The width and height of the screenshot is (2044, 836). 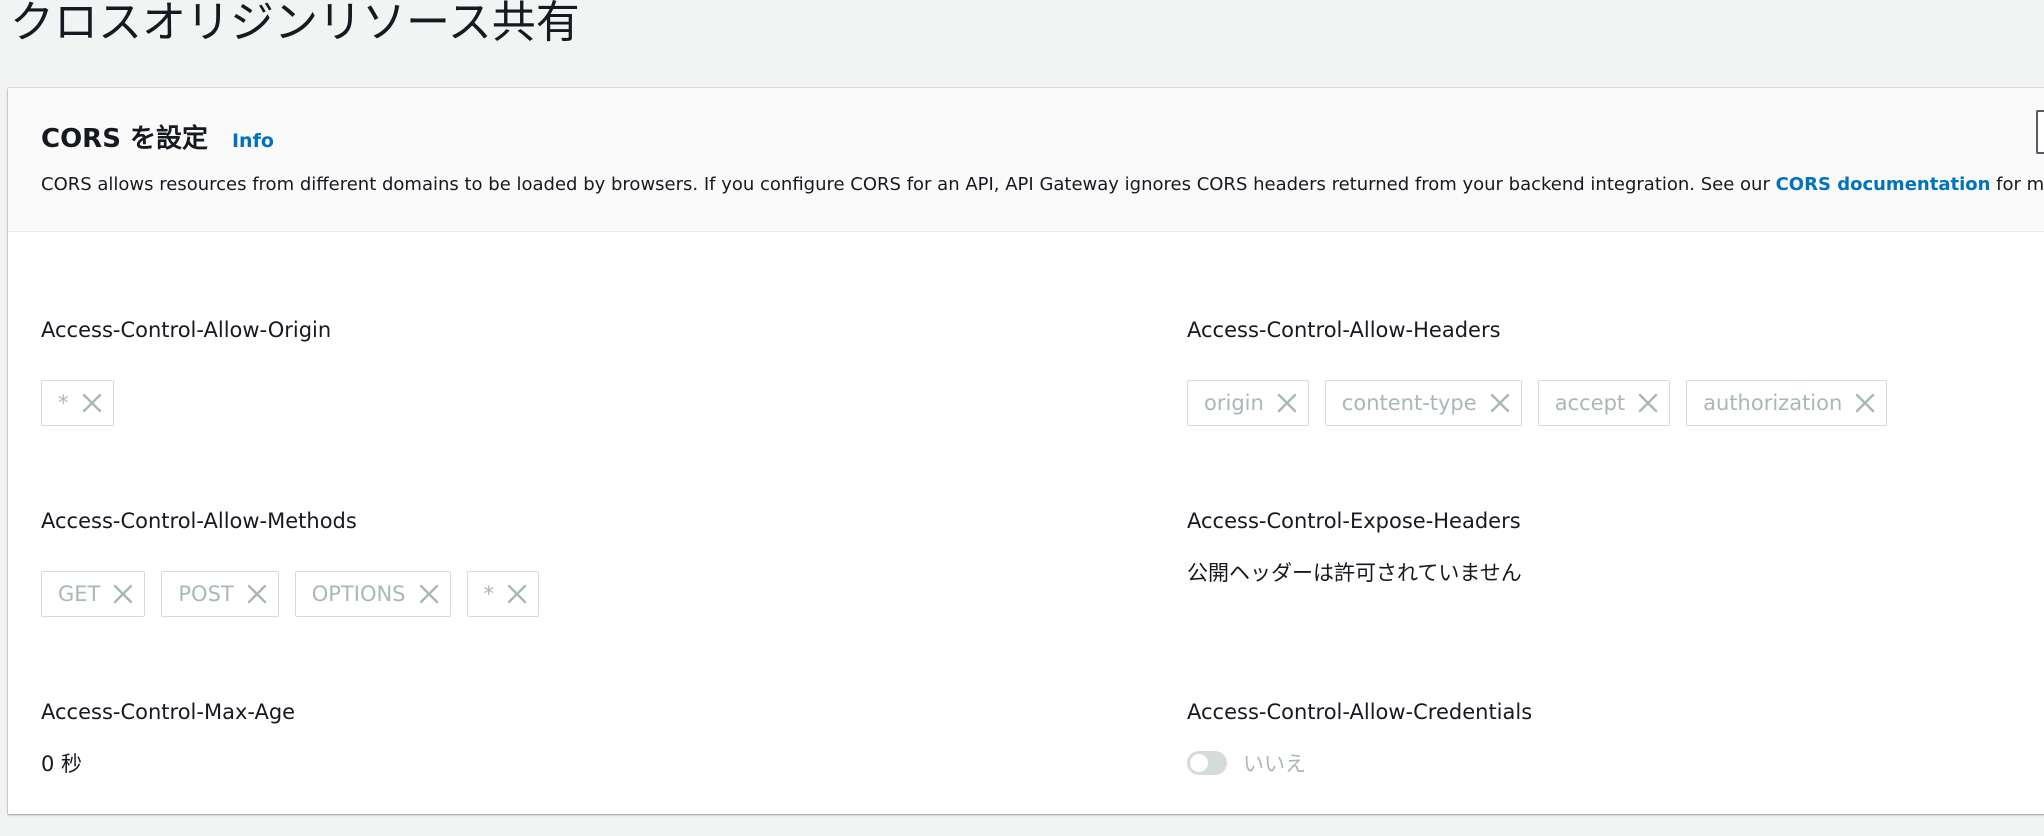 I want to click on token-chip: content-type, so click(x=1423, y=403).